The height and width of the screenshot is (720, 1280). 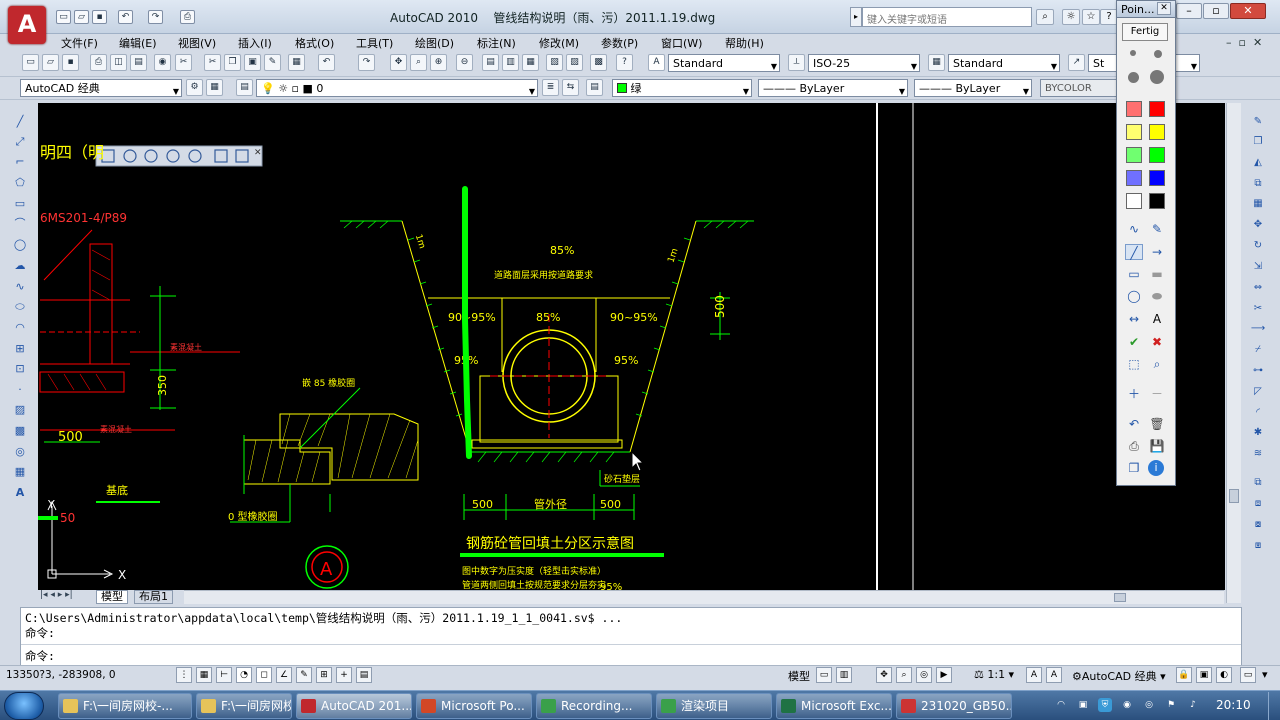 I want to click on spline-icon: ∿, so click(x=20, y=286).